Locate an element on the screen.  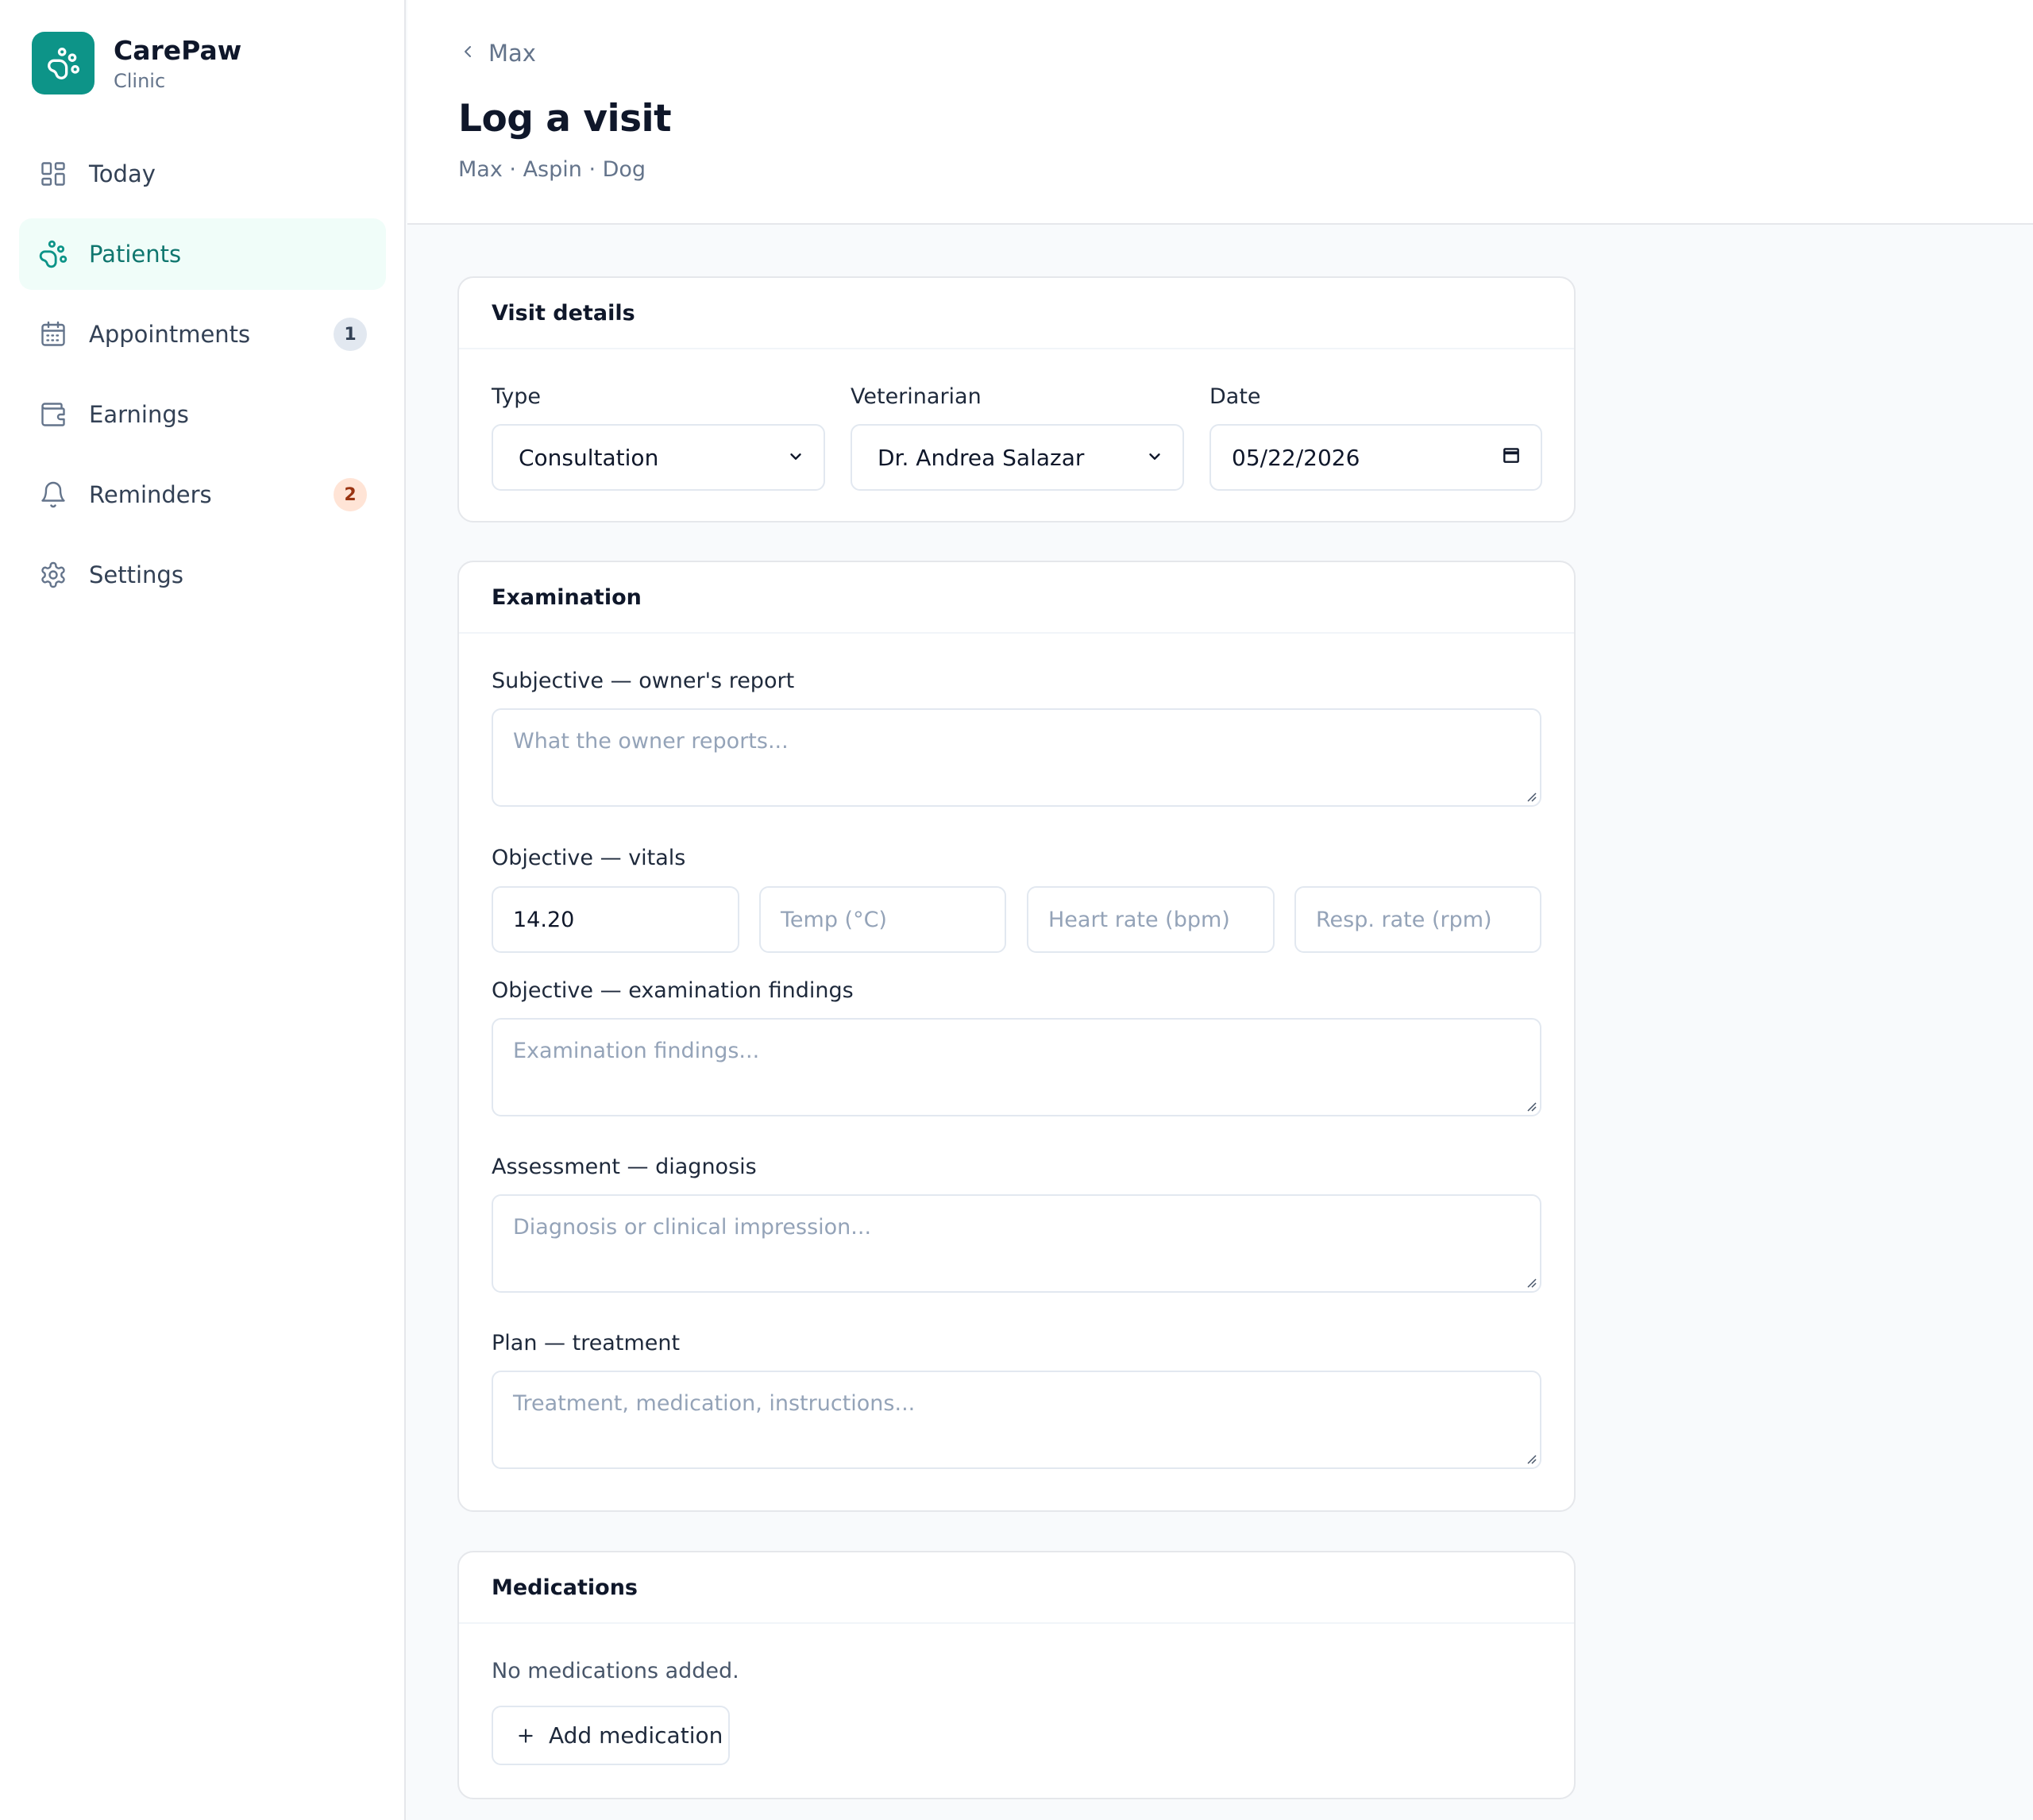
type-select-value: Consultation is located at coordinates (589, 457).